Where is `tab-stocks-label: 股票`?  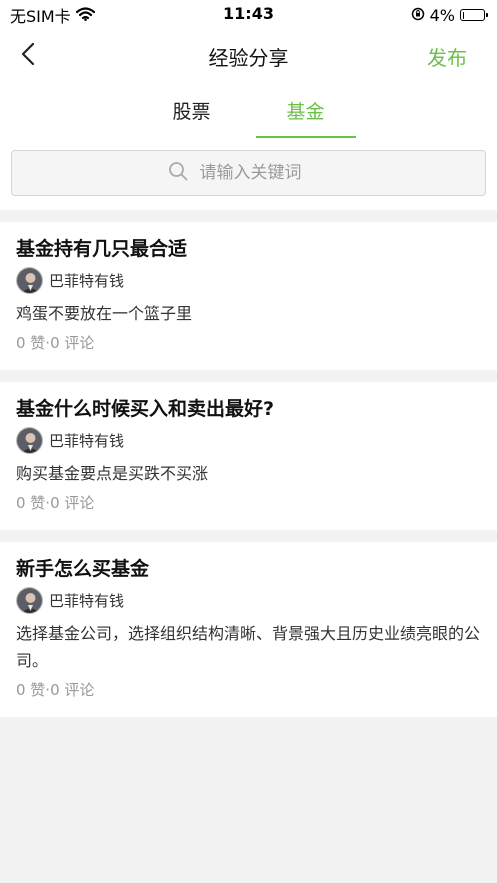 tab-stocks-label: 股票 is located at coordinates (191, 111).